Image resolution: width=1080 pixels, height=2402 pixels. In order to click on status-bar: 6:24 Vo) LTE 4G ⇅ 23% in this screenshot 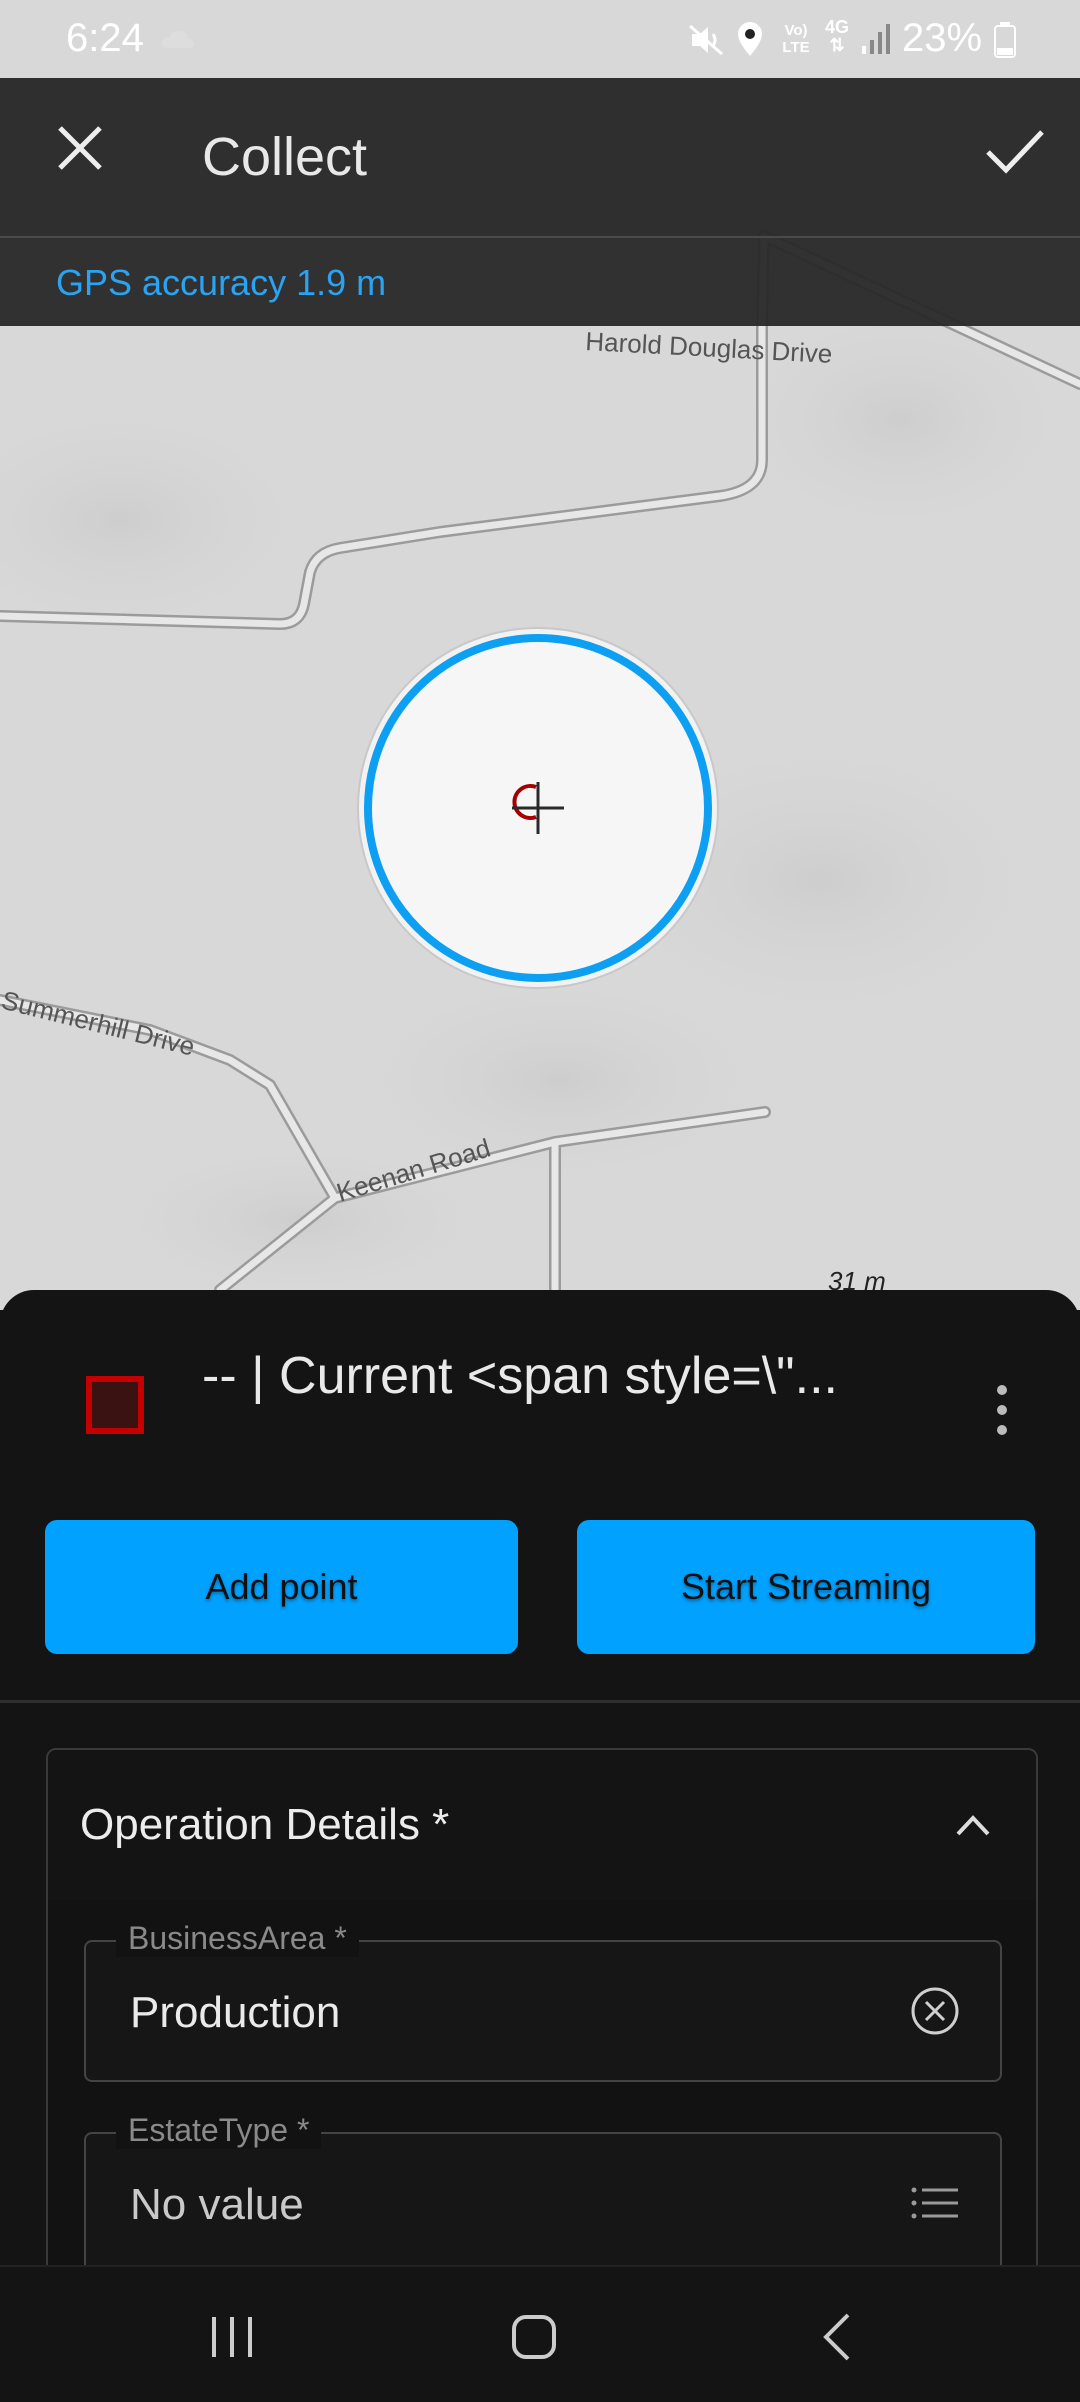, I will do `click(540, 39)`.